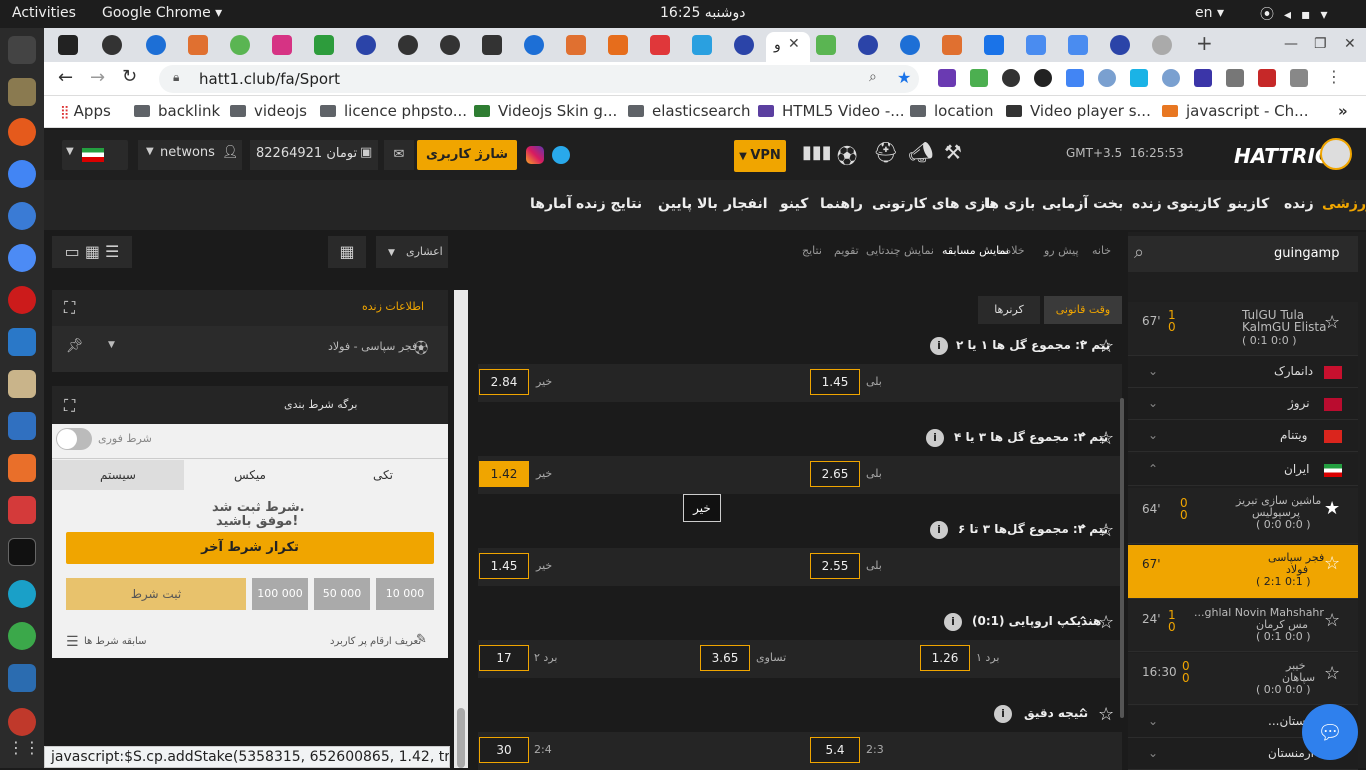  What do you see at coordinates (97, 77) in the screenshot?
I see `forward-icon: →` at bounding box center [97, 77].